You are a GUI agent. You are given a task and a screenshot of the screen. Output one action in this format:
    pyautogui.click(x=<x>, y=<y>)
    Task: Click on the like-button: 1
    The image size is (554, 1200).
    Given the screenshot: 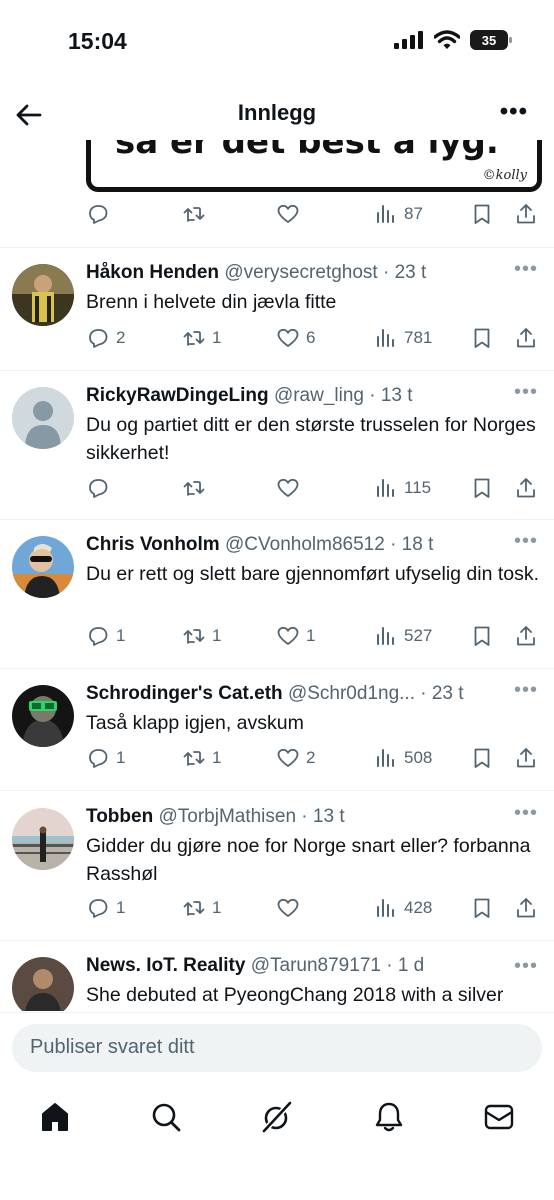 What is the action you would take?
    pyautogui.click(x=295, y=636)
    